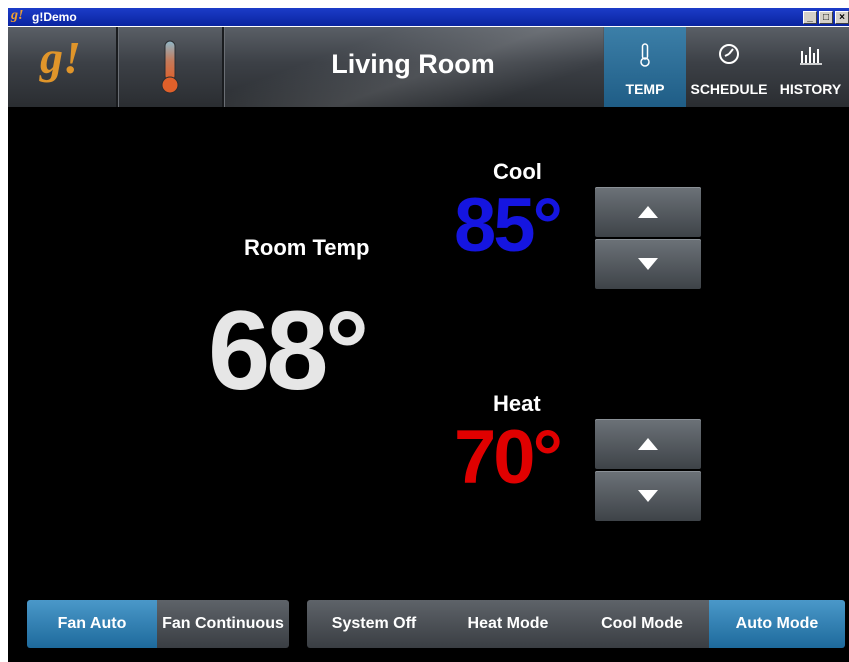 The height and width of the screenshot is (662, 849). What do you see at coordinates (54, 17) in the screenshot?
I see `window-title: g!Demo` at bounding box center [54, 17].